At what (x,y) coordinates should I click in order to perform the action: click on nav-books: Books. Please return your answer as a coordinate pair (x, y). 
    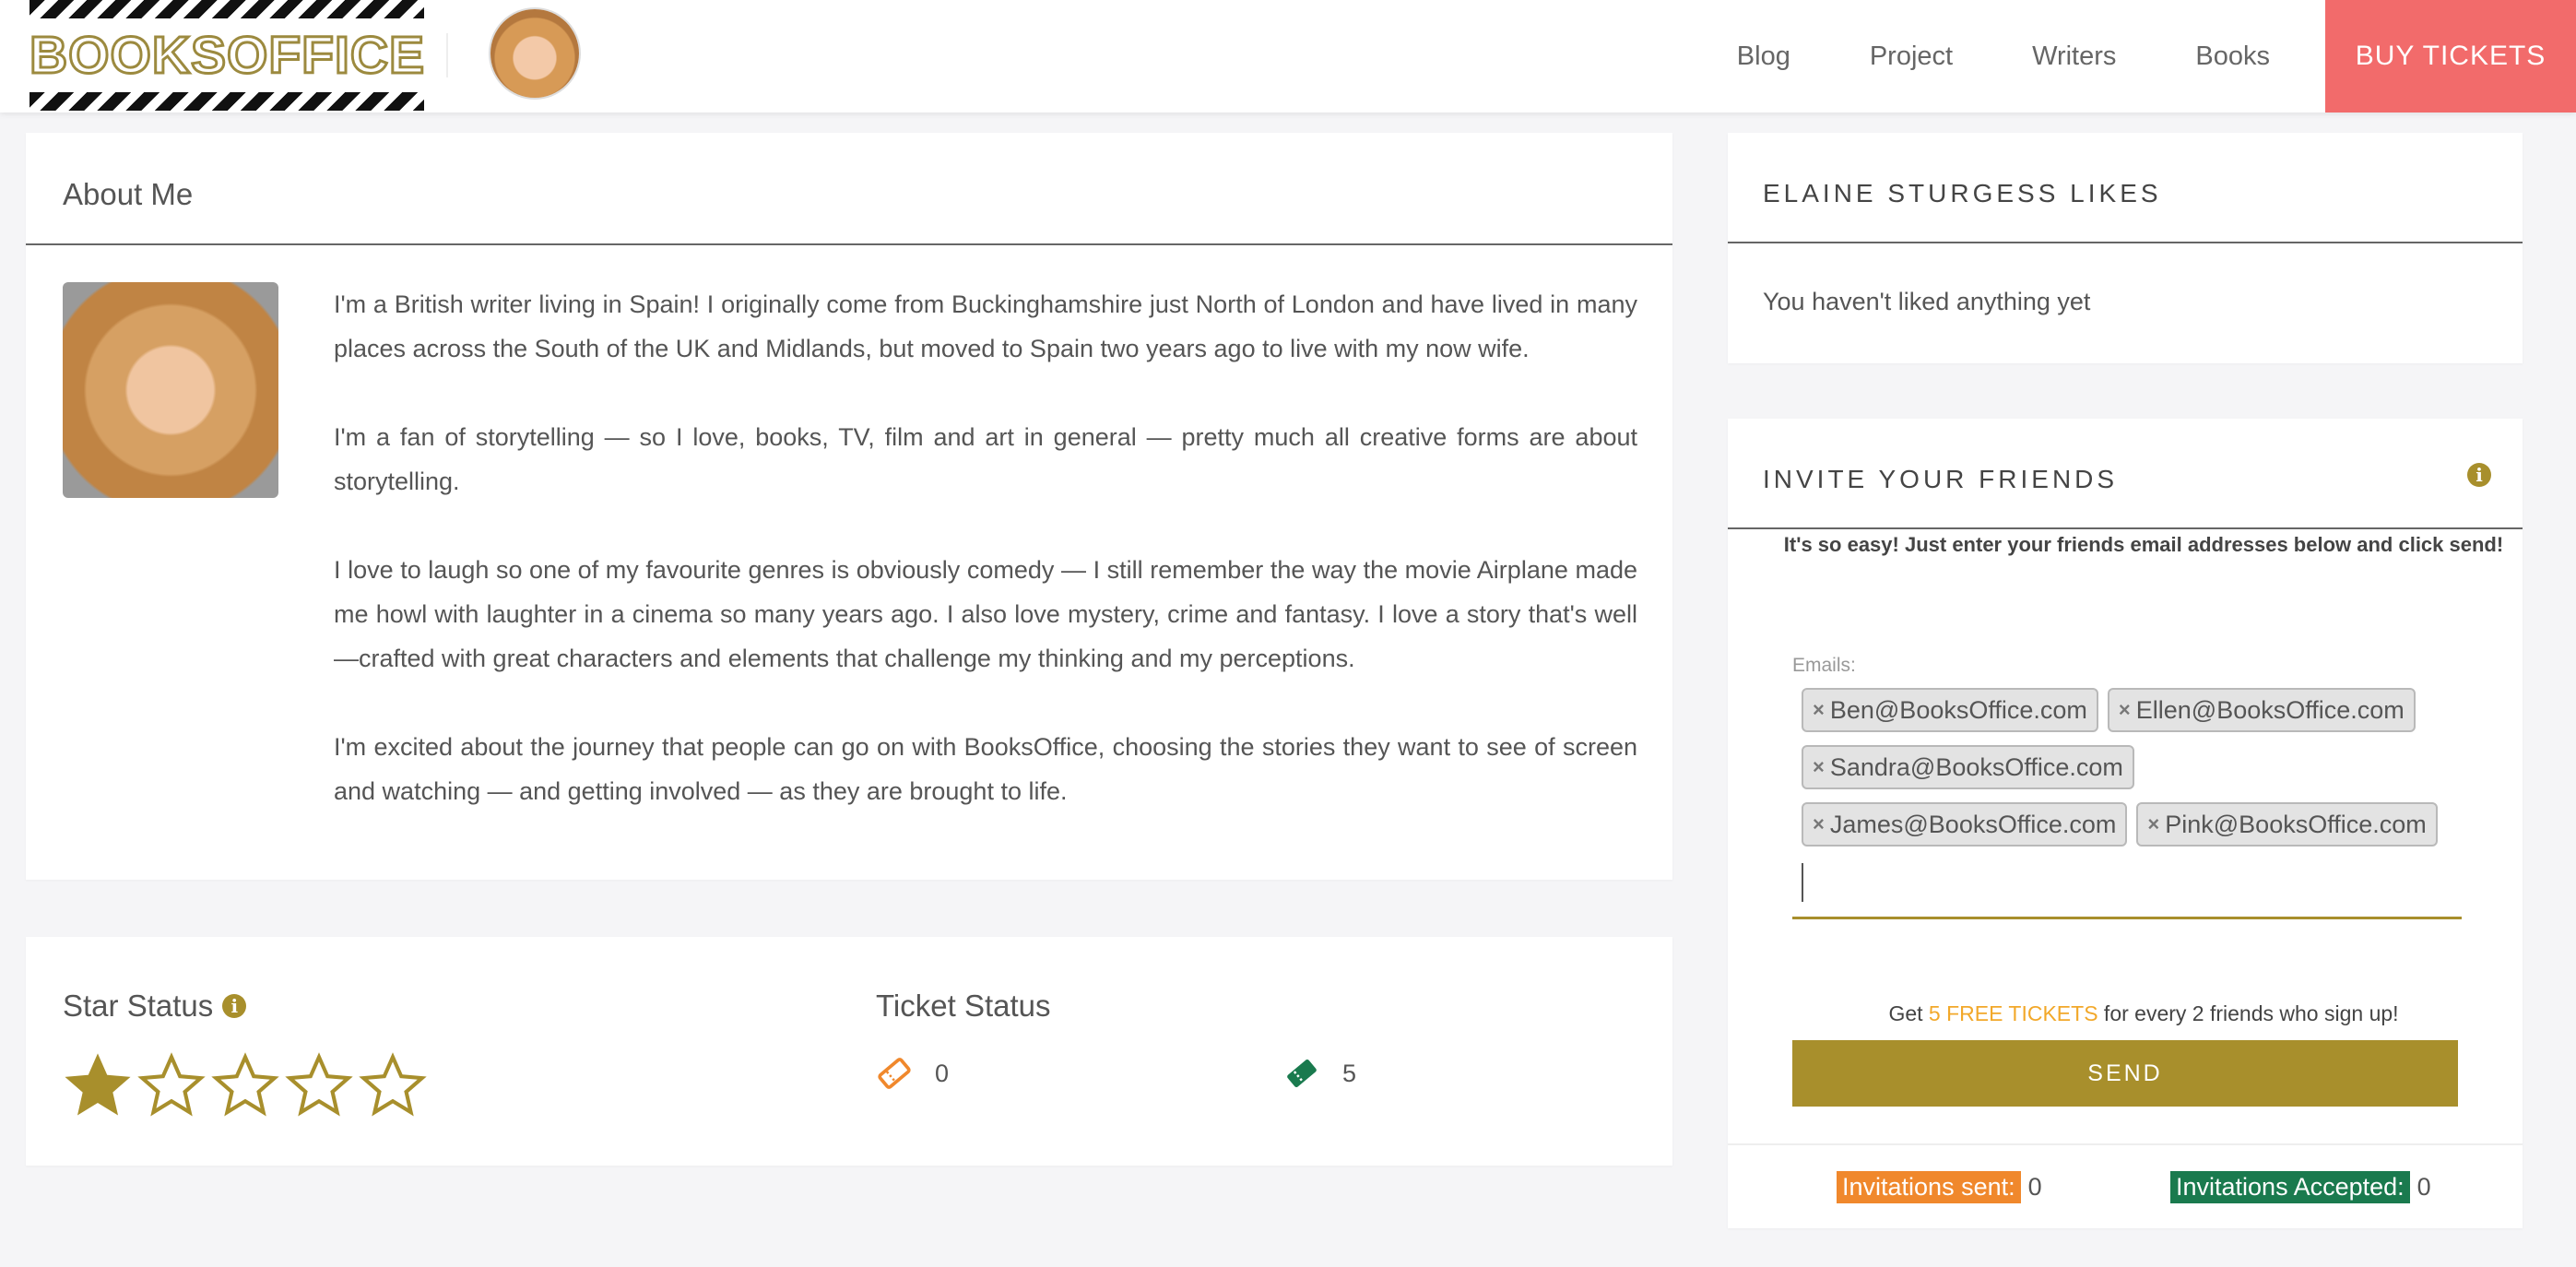
    Looking at the image, I should click on (2232, 56).